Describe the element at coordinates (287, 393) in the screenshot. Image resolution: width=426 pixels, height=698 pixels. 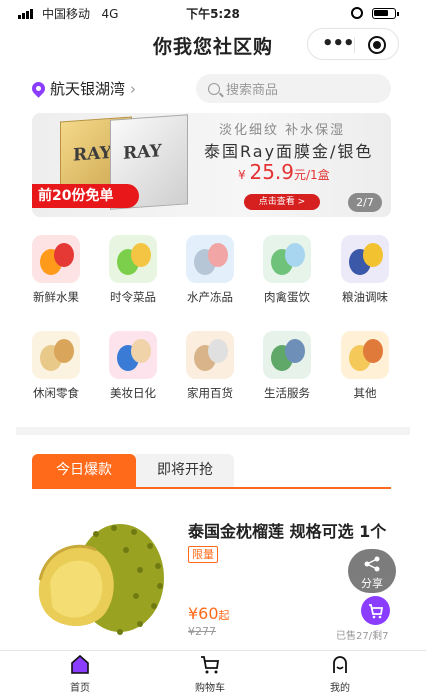
I see `category-label: 生活服务` at that location.